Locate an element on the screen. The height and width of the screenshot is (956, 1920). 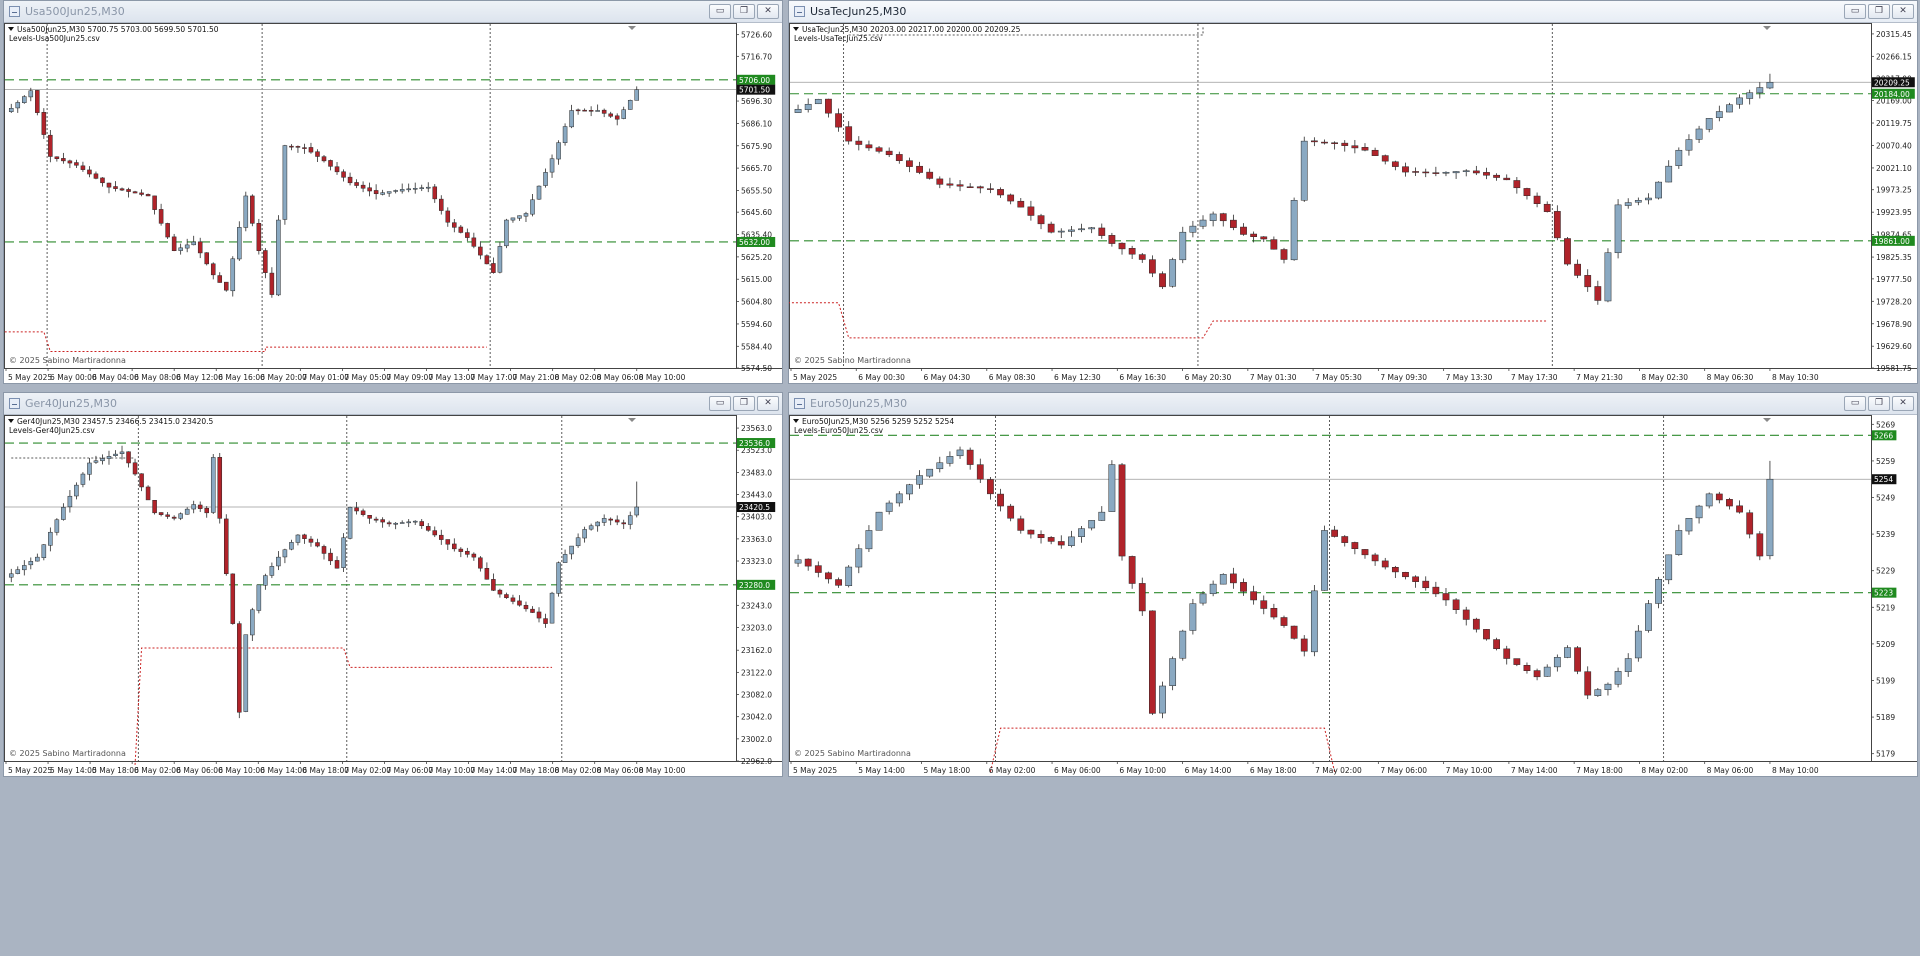
y-tick-label: 5615.00 is located at coordinates (756, 279).